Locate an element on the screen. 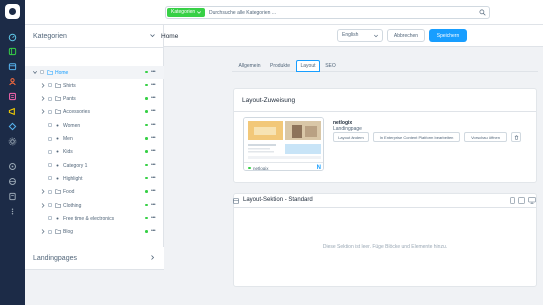 This screenshot has height=305, width=543. tree-item: Women ••• is located at coordinates (94, 125).